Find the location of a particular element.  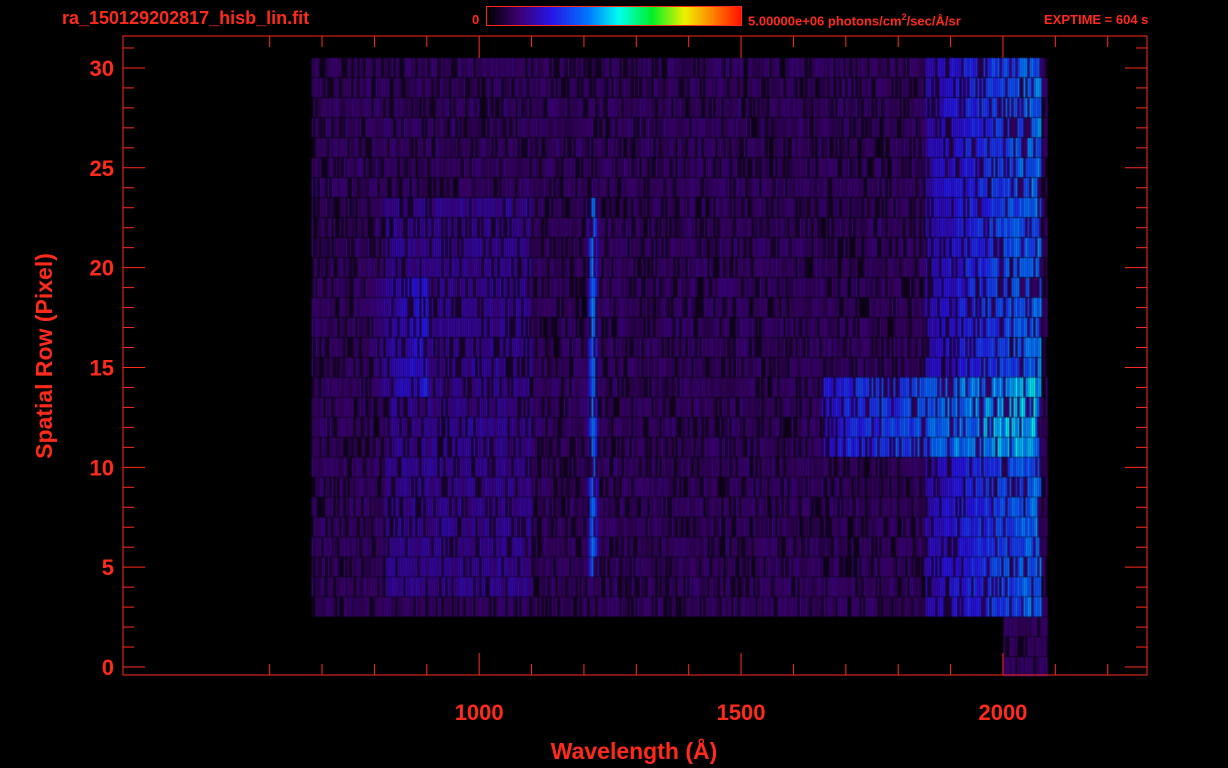

y-tick-label: 5 is located at coordinates (108, 567).